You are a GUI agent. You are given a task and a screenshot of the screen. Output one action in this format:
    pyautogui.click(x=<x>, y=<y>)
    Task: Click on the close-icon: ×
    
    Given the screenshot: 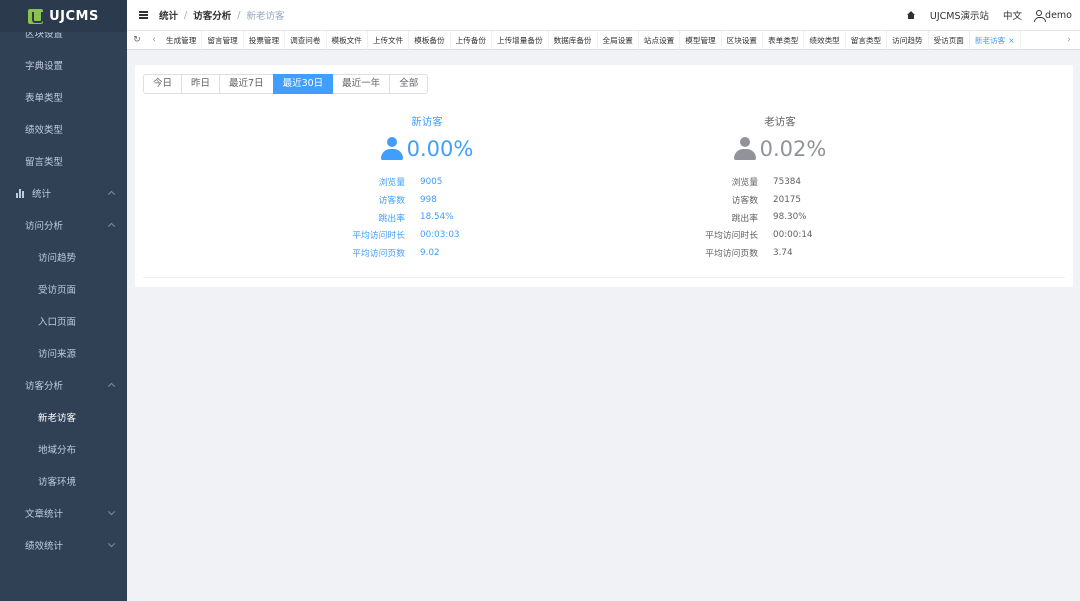 What is the action you would take?
    pyautogui.click(x=1011, y=40)
    